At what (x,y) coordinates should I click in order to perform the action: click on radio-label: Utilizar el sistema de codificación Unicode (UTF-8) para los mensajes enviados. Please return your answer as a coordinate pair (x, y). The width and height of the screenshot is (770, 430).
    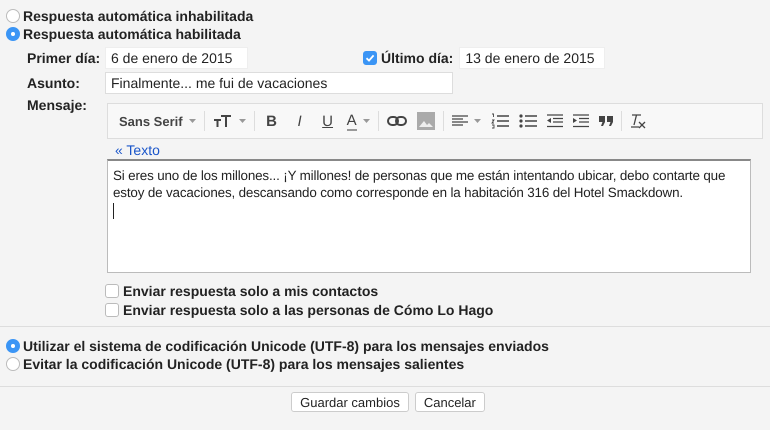
    Looking at the image, I should click on (286, 346).